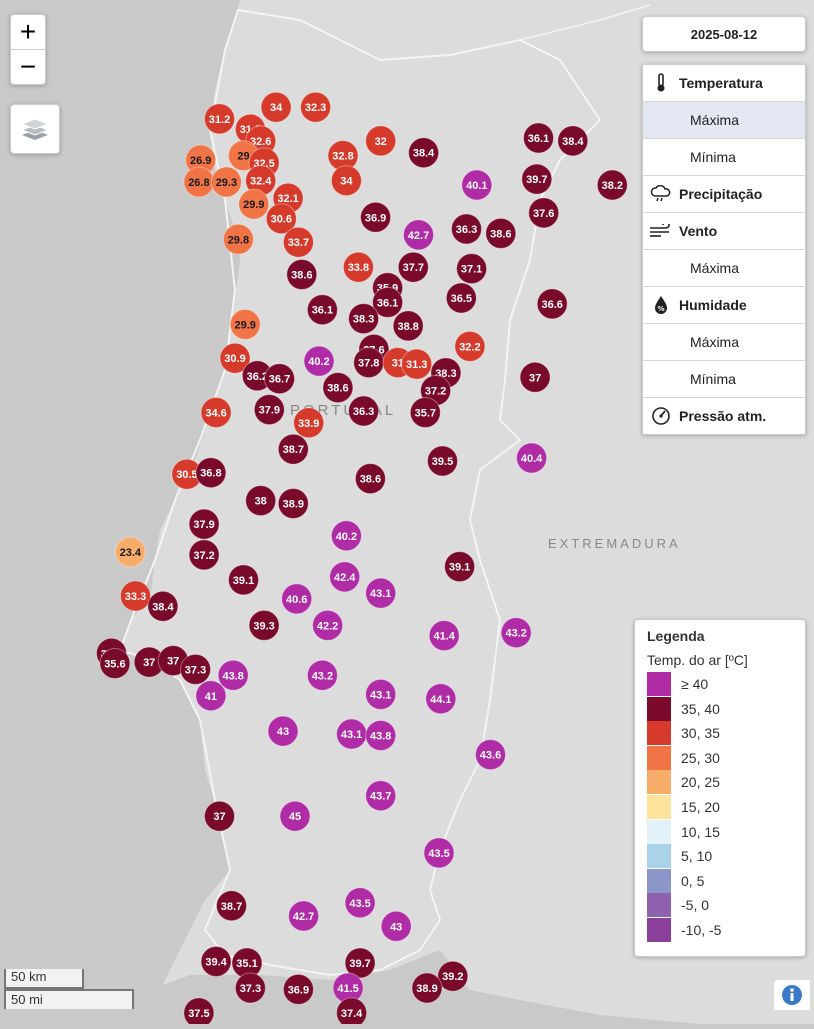  What do you see at coordinates (261, 501) in the screenshot?
I see `station-marker: 38` at bounding box center [261, 501].